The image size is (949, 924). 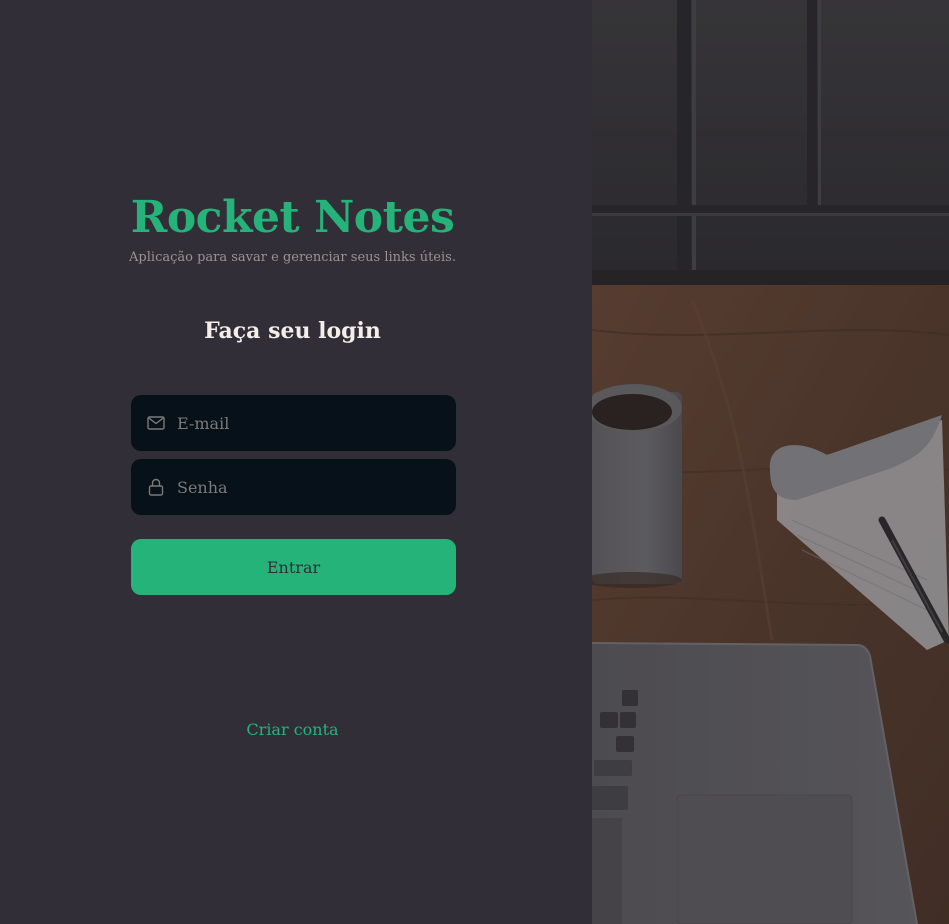 I want to click on email-input, so click(x=316, y=423).